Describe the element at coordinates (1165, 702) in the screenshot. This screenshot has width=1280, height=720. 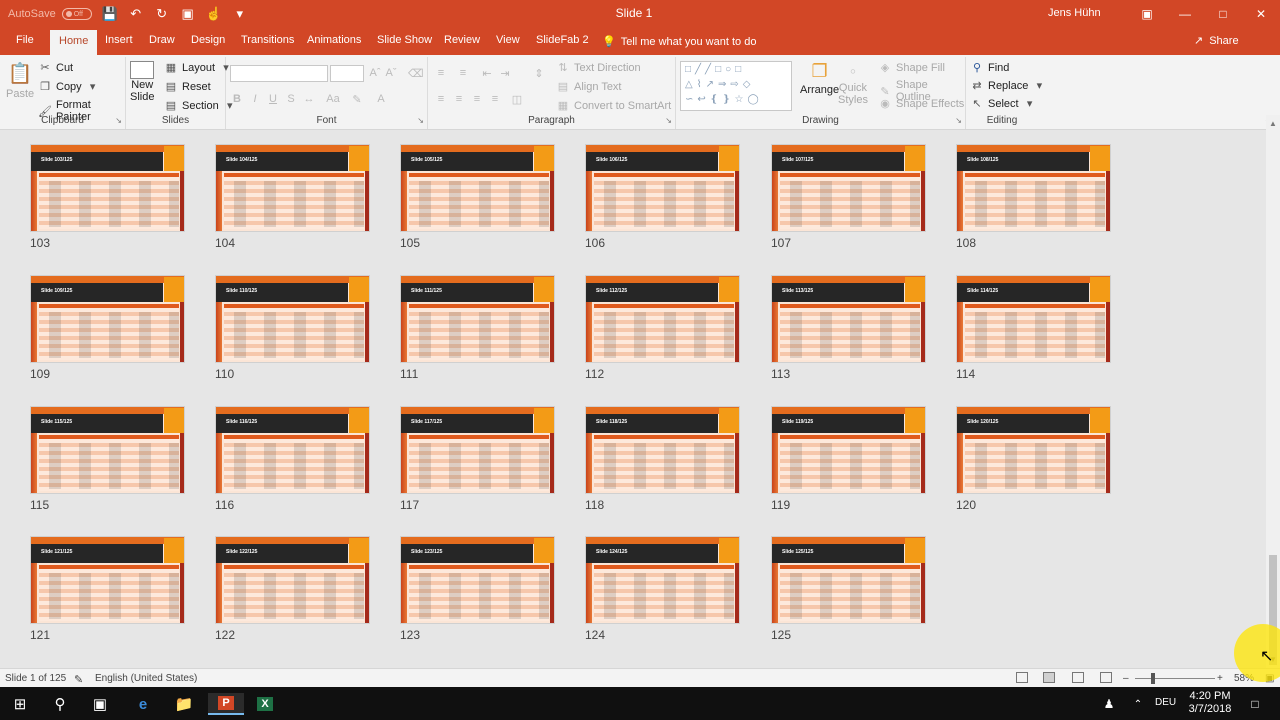
I see `input-language: DEU` at that location.